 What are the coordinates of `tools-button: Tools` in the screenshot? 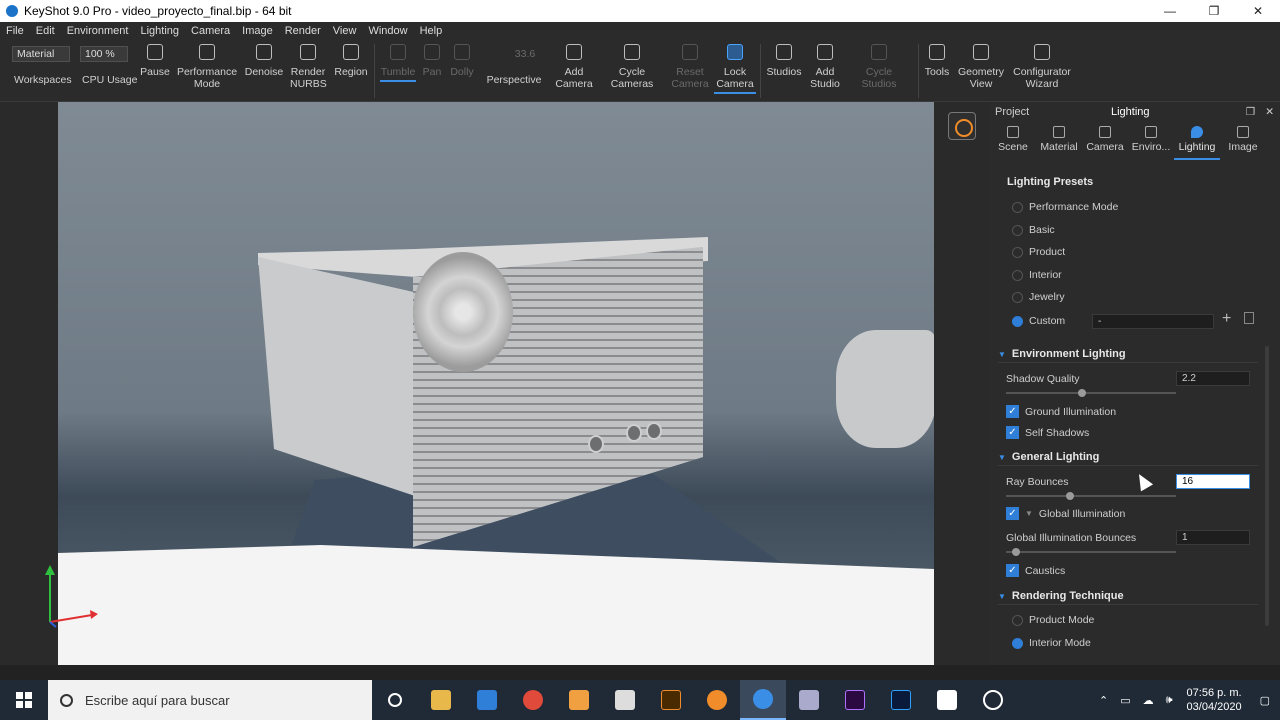 It's located at (937, 61).